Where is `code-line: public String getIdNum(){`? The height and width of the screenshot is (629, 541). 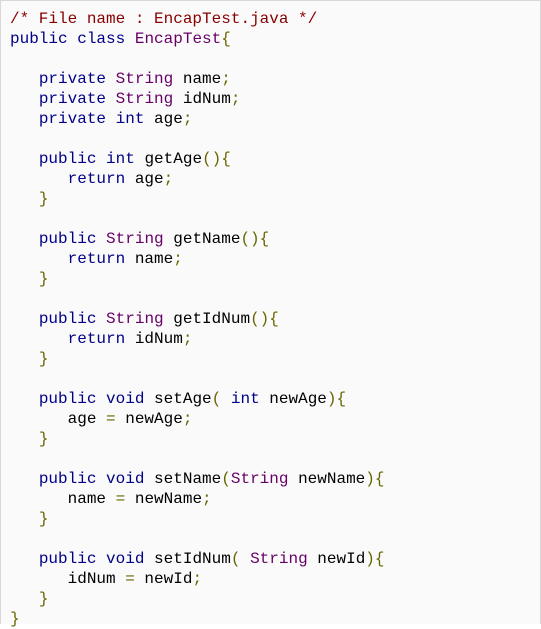 code-line: public String getIdNum(){ is located at coordinates (197, 319).